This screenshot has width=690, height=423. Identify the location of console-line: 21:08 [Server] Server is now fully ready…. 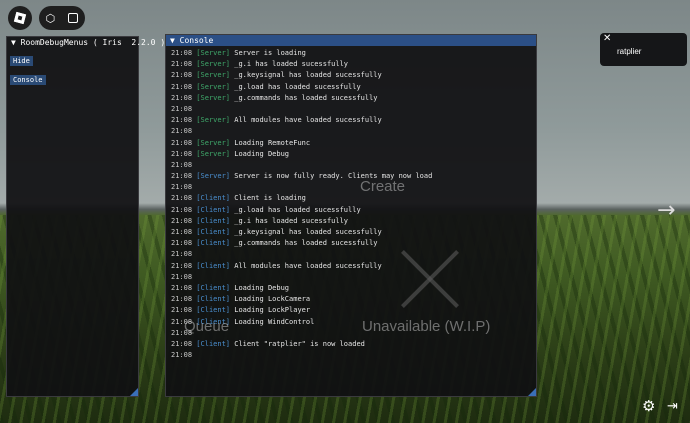
(351, 176).